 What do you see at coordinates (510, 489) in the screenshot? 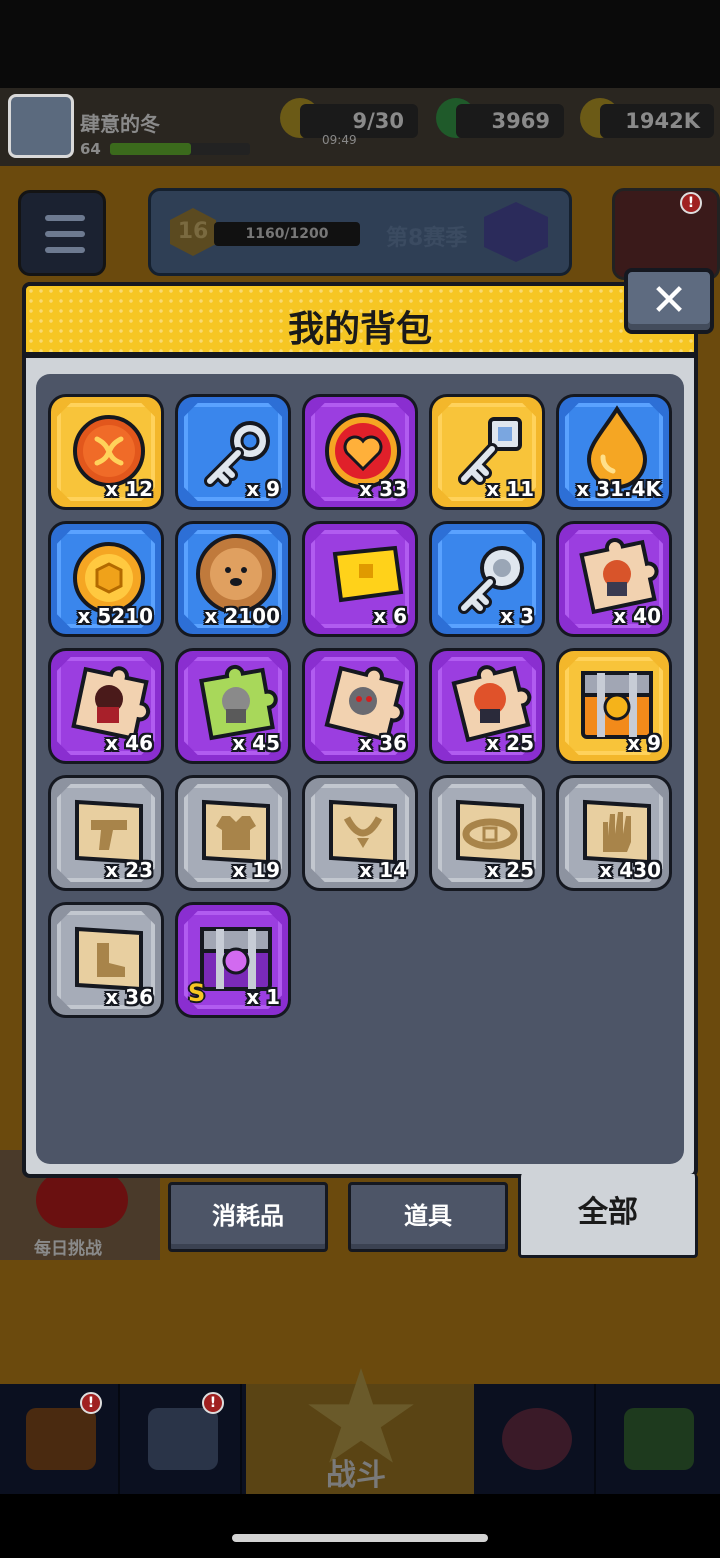
I see `item-quantity: x 11` at bounding box center [510, 489].